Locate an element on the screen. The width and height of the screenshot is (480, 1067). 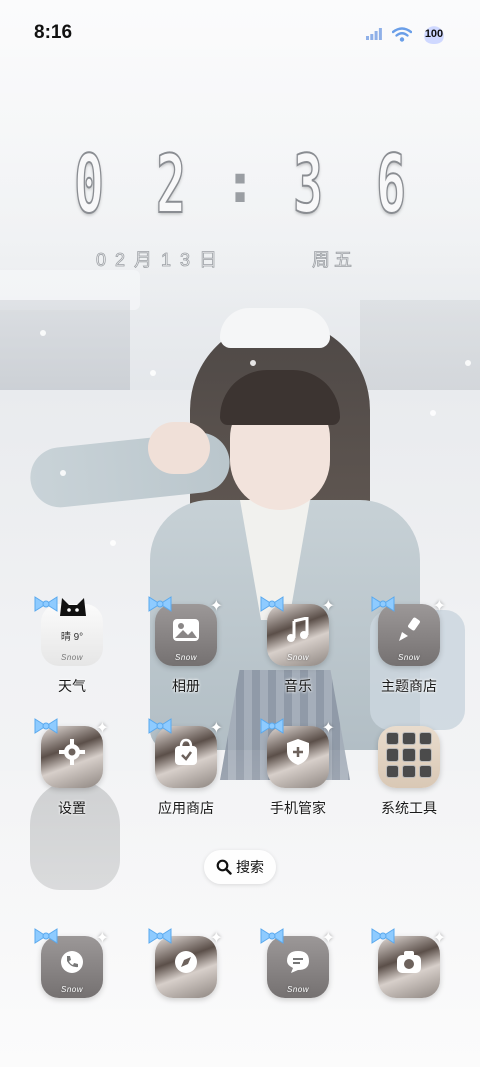
dock: Snow ✦ ✦ Snow ✦ ✦ is located at coordinates (240, 969).